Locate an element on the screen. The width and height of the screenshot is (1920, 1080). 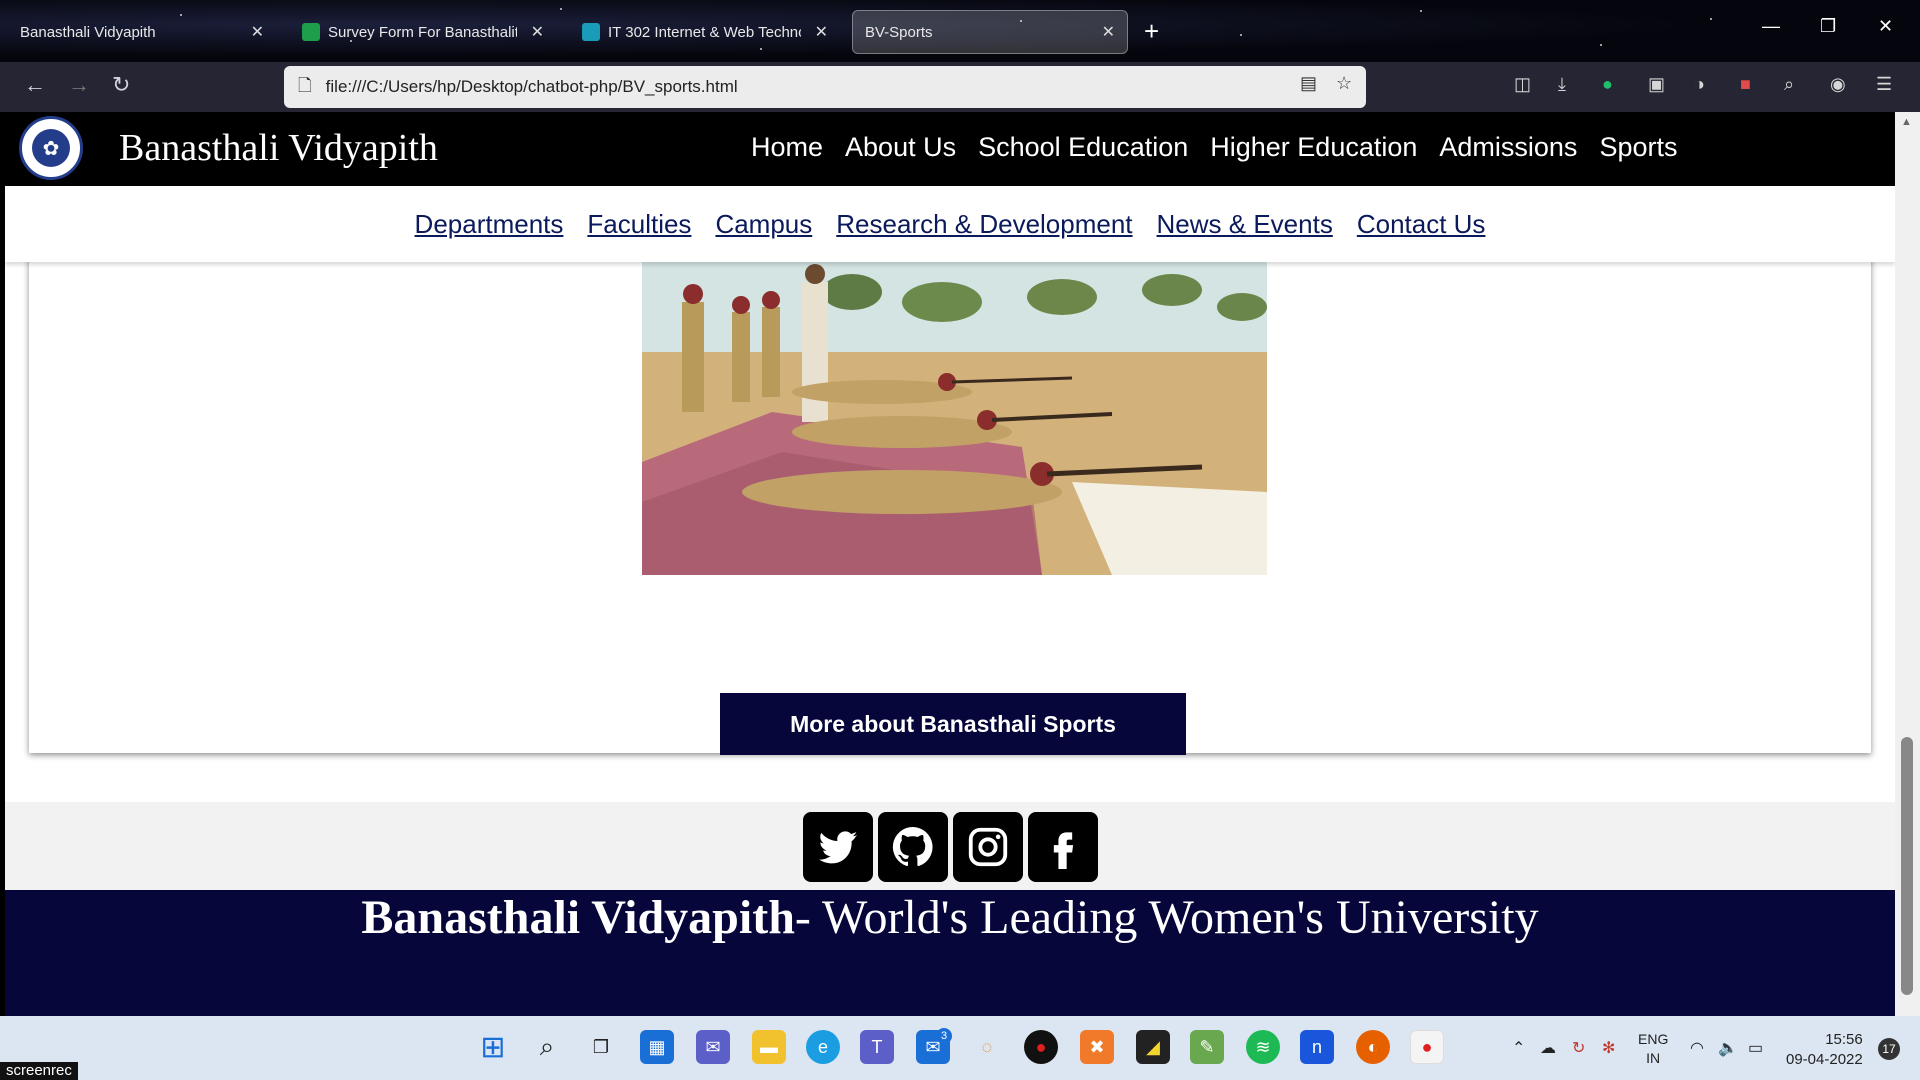
battery-icon: ▭ is located at coordinates (1755, 1048).